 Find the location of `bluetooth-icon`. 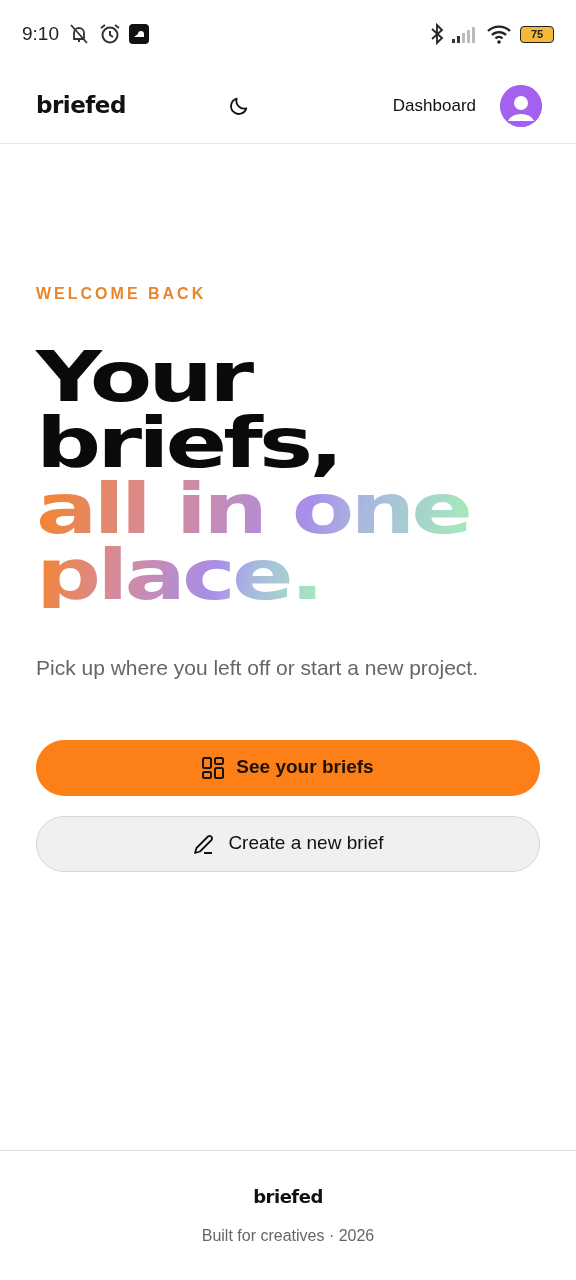

bluetooth-icon is located at coordinates (437, 34).